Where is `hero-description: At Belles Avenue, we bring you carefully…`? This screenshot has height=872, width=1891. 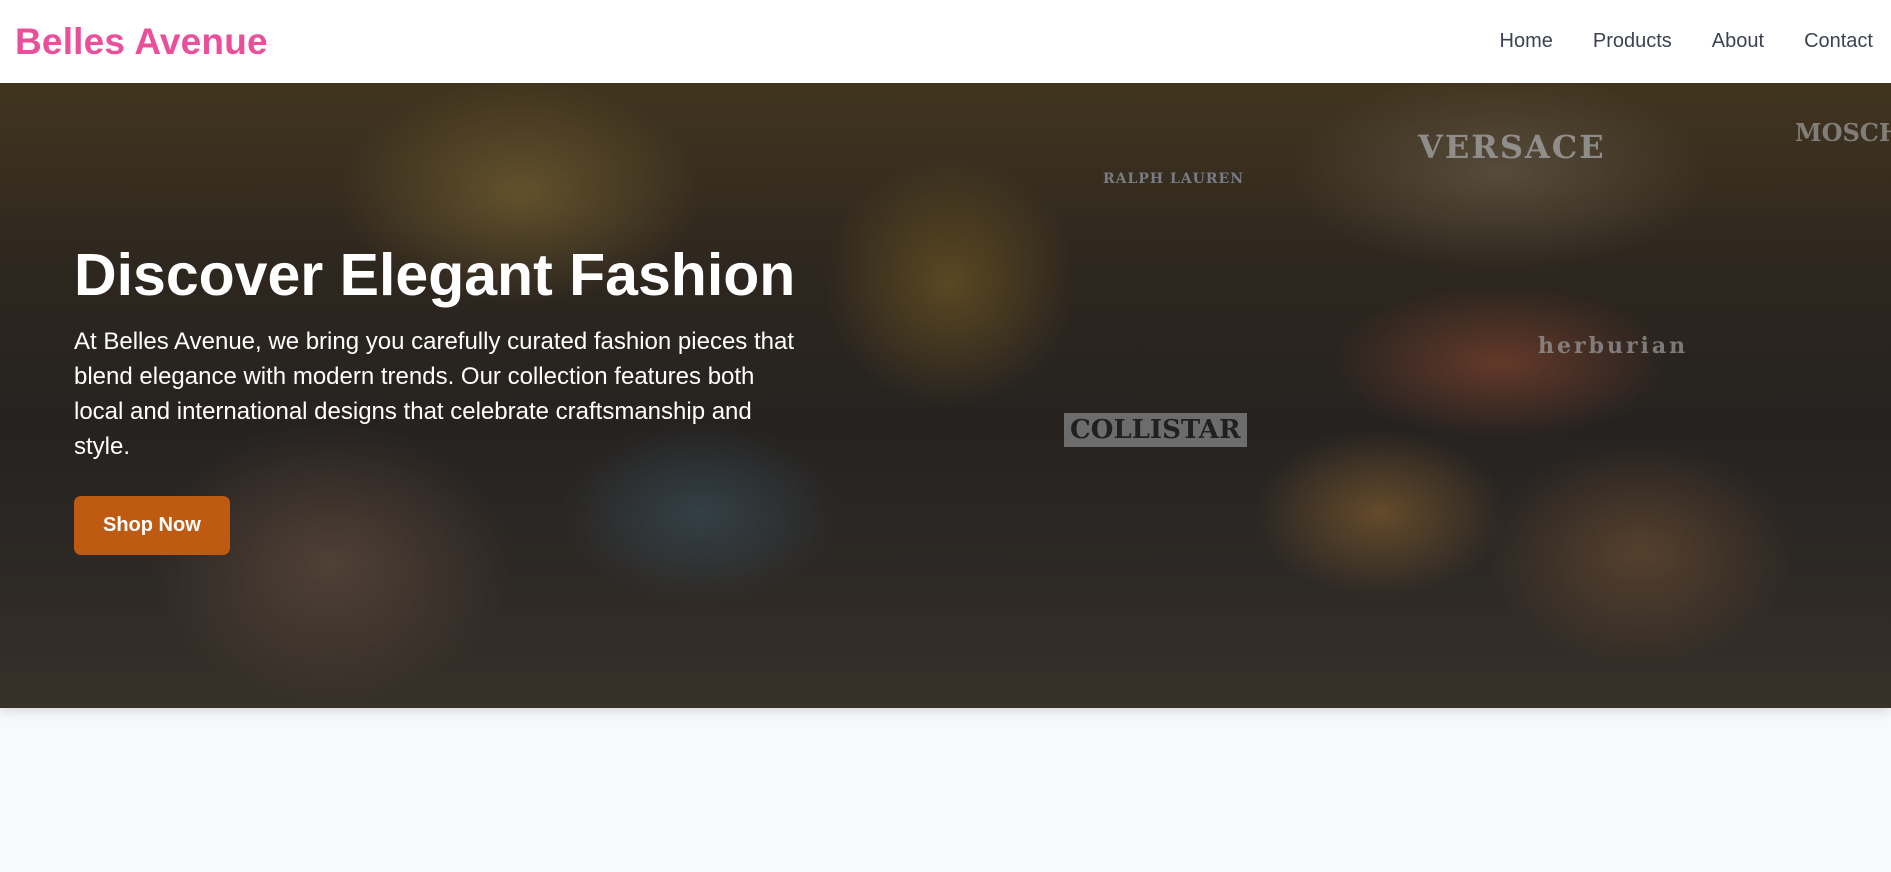
hero-description: At Belles Avenue, we bring you carefully… is located at coordinates (434, 393).